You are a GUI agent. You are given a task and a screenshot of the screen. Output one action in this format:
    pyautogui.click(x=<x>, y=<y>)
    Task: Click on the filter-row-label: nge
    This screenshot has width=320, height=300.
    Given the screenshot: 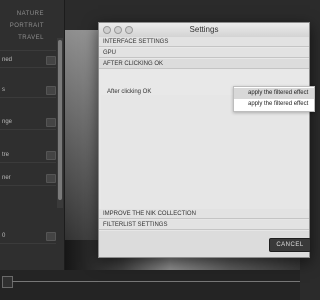 What is the action you would take?
    pyautogui.click(x=7, y=122)
    